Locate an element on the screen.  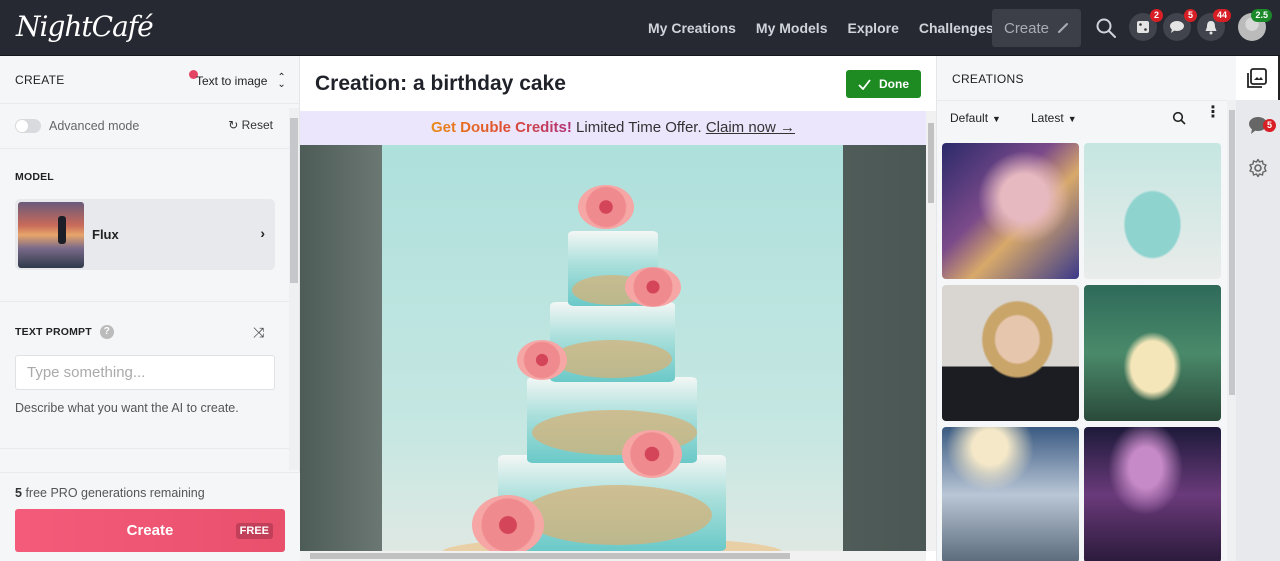
time-filter-value: Latest is located at coordinates (1047, 118).